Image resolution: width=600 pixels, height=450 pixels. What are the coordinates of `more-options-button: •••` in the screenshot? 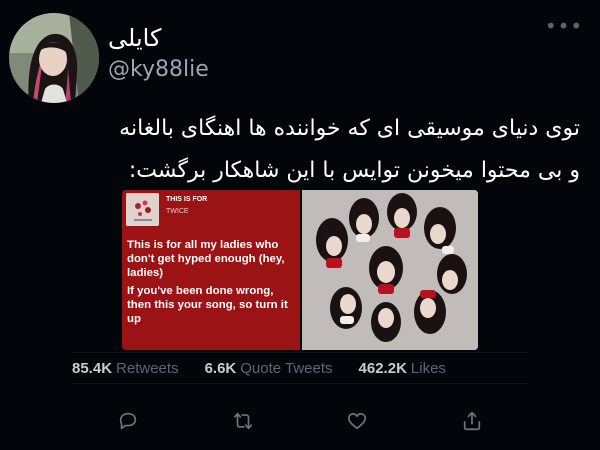 It's located at (564, 26).